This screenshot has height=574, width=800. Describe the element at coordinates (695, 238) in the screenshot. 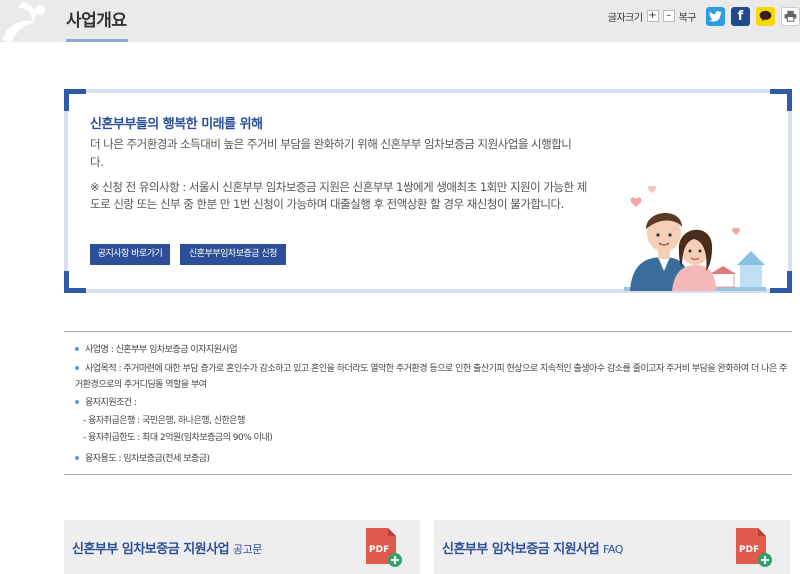

I see `couple-illustration` at that location.